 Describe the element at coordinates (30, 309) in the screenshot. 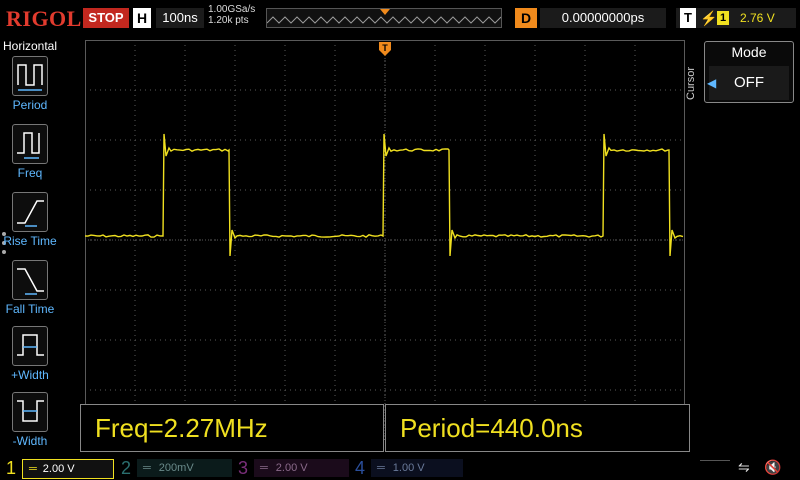

I see `menu-label-fall-time: Fall Time` at that location.